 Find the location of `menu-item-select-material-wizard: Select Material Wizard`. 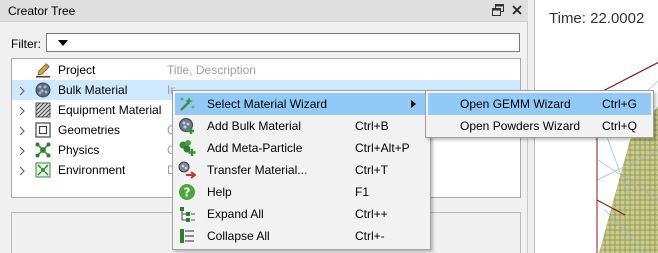

menu-item-select-material-wizard: Select Material Wizard is located at coordinates (301, 104).